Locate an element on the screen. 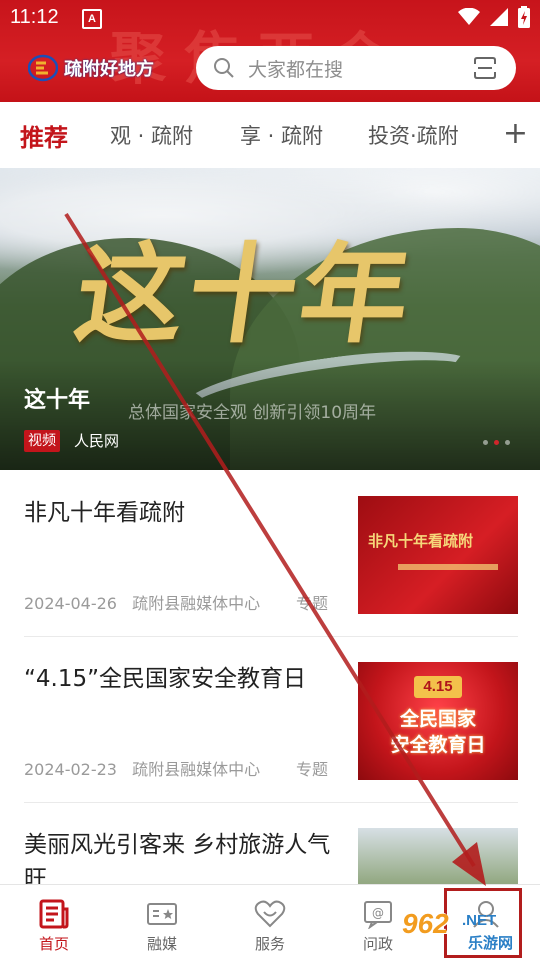 Image resolution: width=540 pixels, height=968 pixels. thumb-text: 非凡十年看疏附 is located at coordinates (421, 541).